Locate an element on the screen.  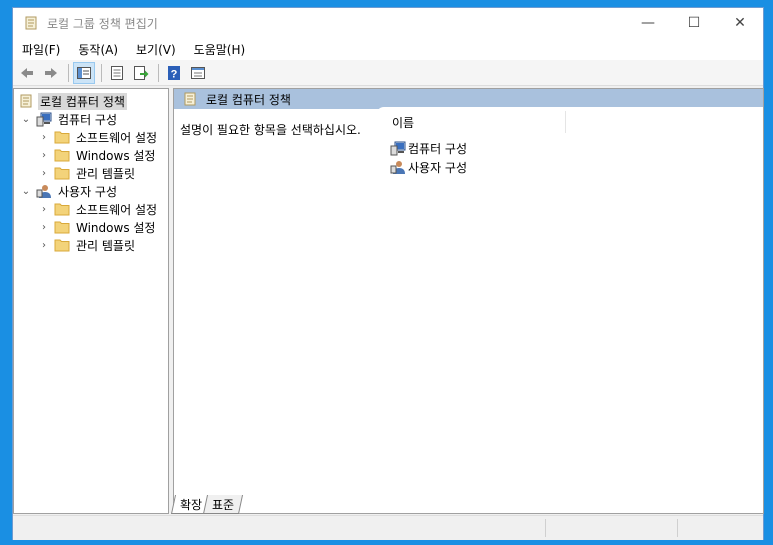
view-tabs: 확장 표준 is located at coordinates (207, 504).